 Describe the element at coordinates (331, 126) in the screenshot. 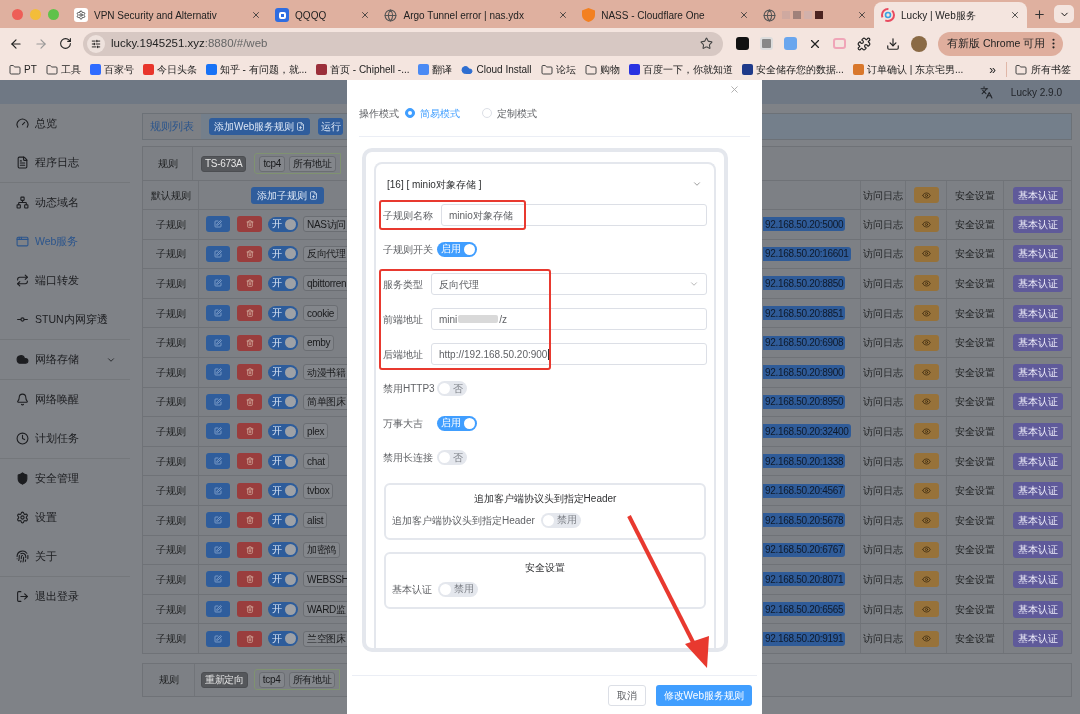

I see `run-button: 运行` at that location.